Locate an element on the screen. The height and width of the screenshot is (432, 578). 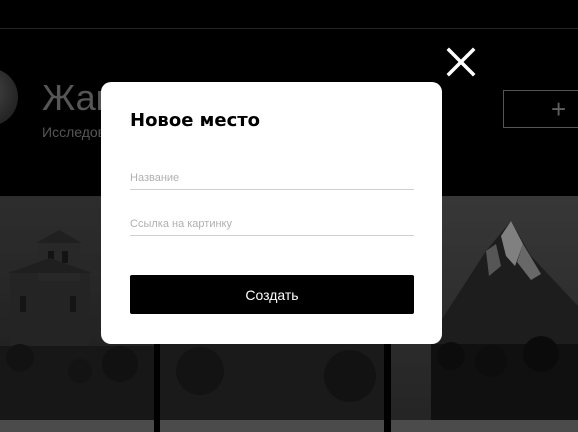
avatar is located at coordinates (9, 97).